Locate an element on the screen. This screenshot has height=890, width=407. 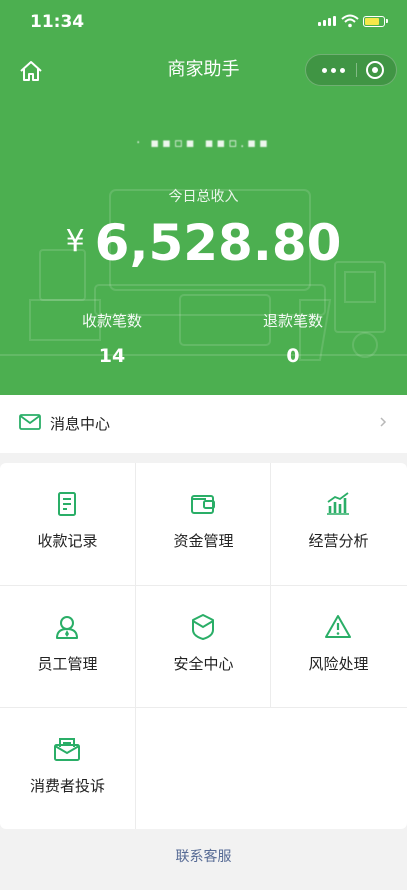
status-bar: 11:34 is located at coordinates (203, 22).